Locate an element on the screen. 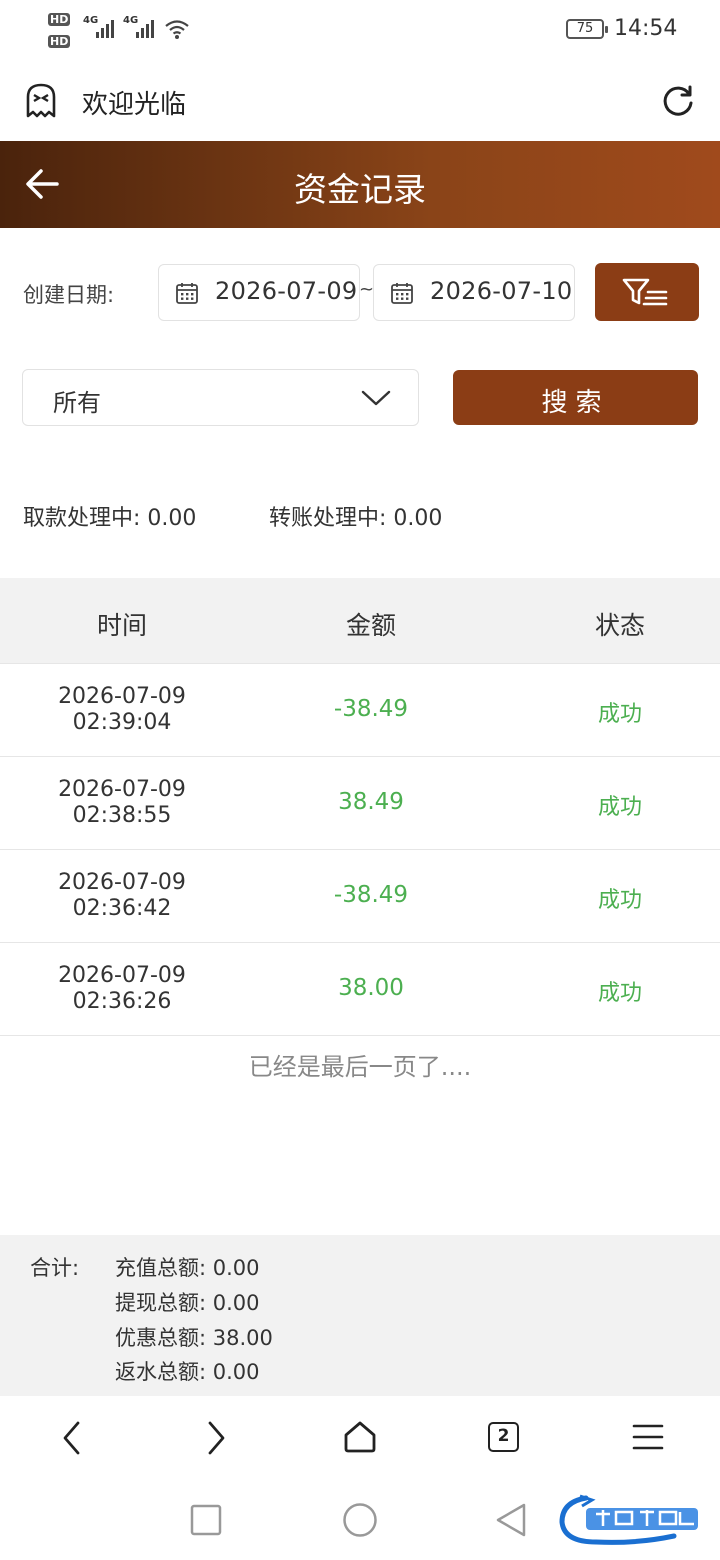  total-bonus-value: 38.00 is located at coordinates (242, 1338).